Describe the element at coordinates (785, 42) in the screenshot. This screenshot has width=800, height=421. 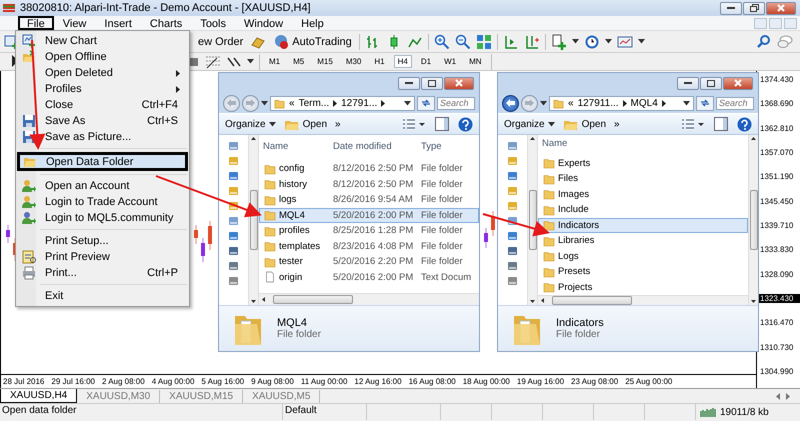
I see `chat-icon` at that location.